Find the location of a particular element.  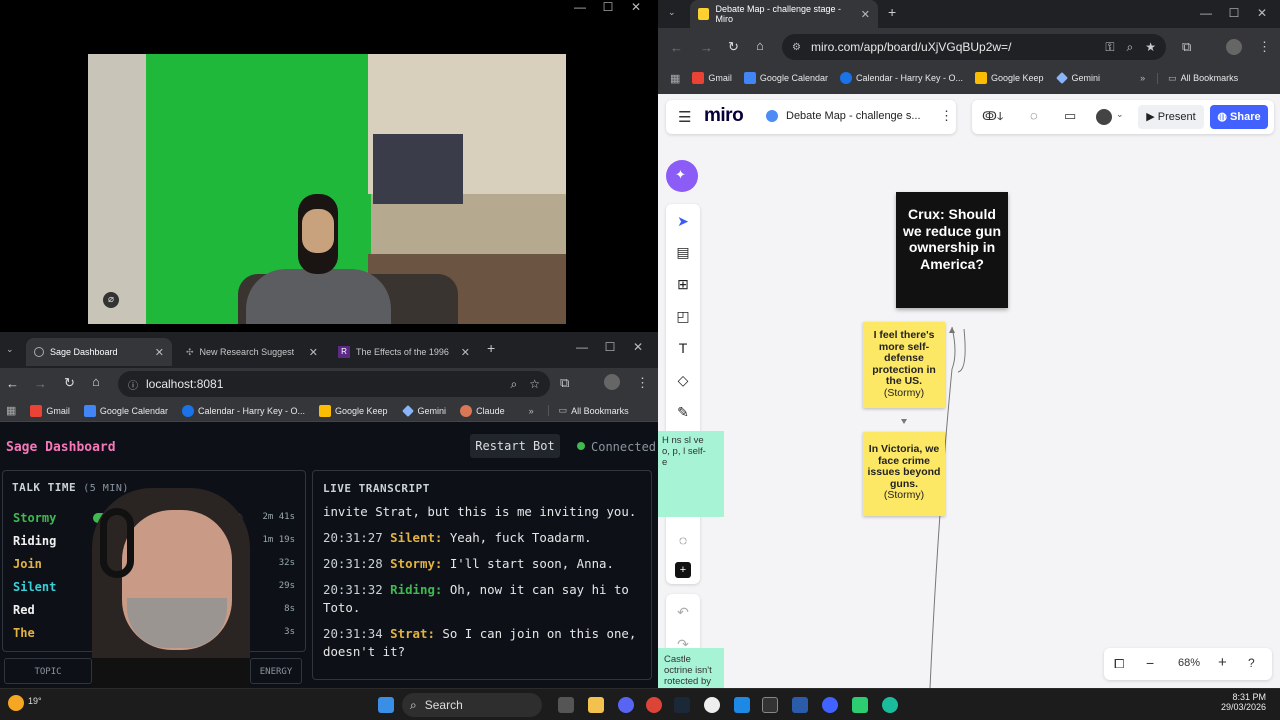

tab-miro: Debate Map - challenge stage - Miro ✕ is located at coordinates (784, 14).